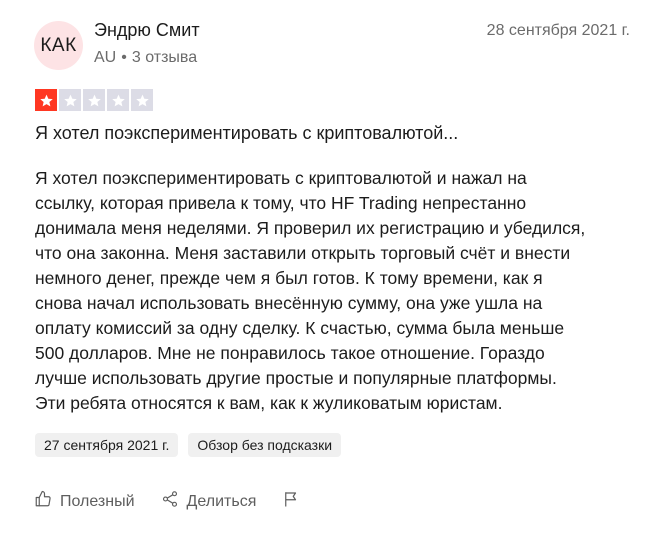 The image size is (657, 545). What do you see at coordinates (221, 501) in the screenshot?
I see `share-label: Делиться` at bounding box center [221, 501].